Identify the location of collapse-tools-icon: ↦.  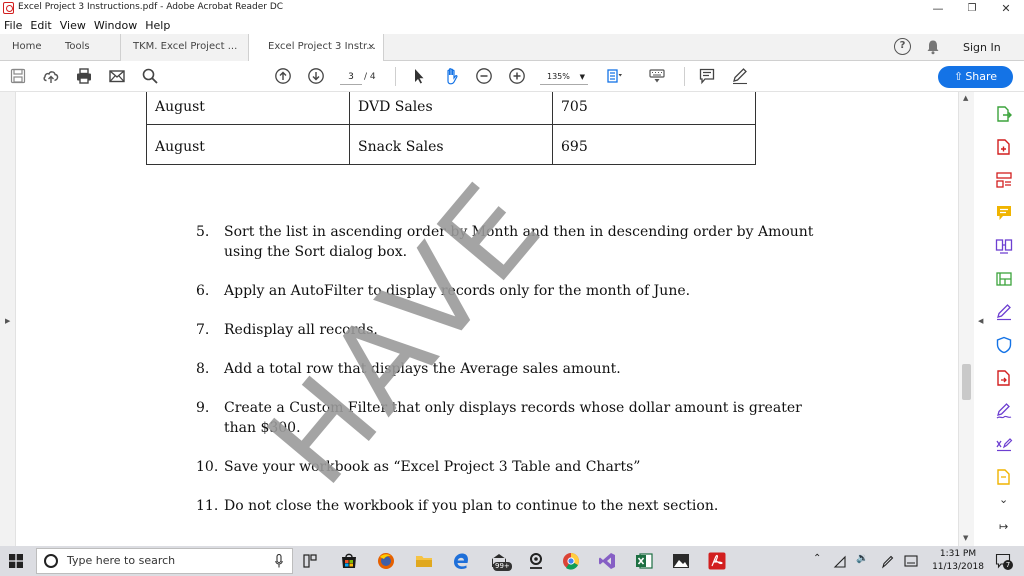
(1003, 526).